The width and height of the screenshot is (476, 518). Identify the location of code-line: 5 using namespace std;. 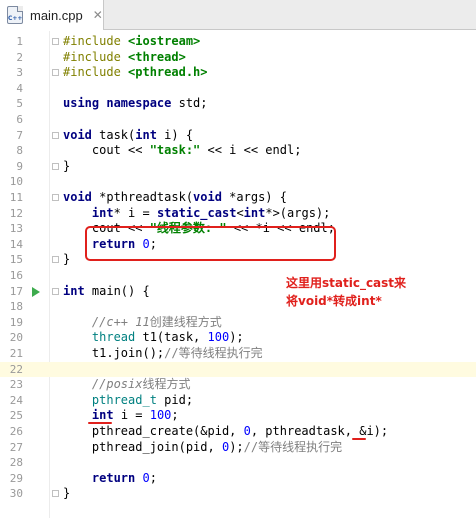
(238, 104).